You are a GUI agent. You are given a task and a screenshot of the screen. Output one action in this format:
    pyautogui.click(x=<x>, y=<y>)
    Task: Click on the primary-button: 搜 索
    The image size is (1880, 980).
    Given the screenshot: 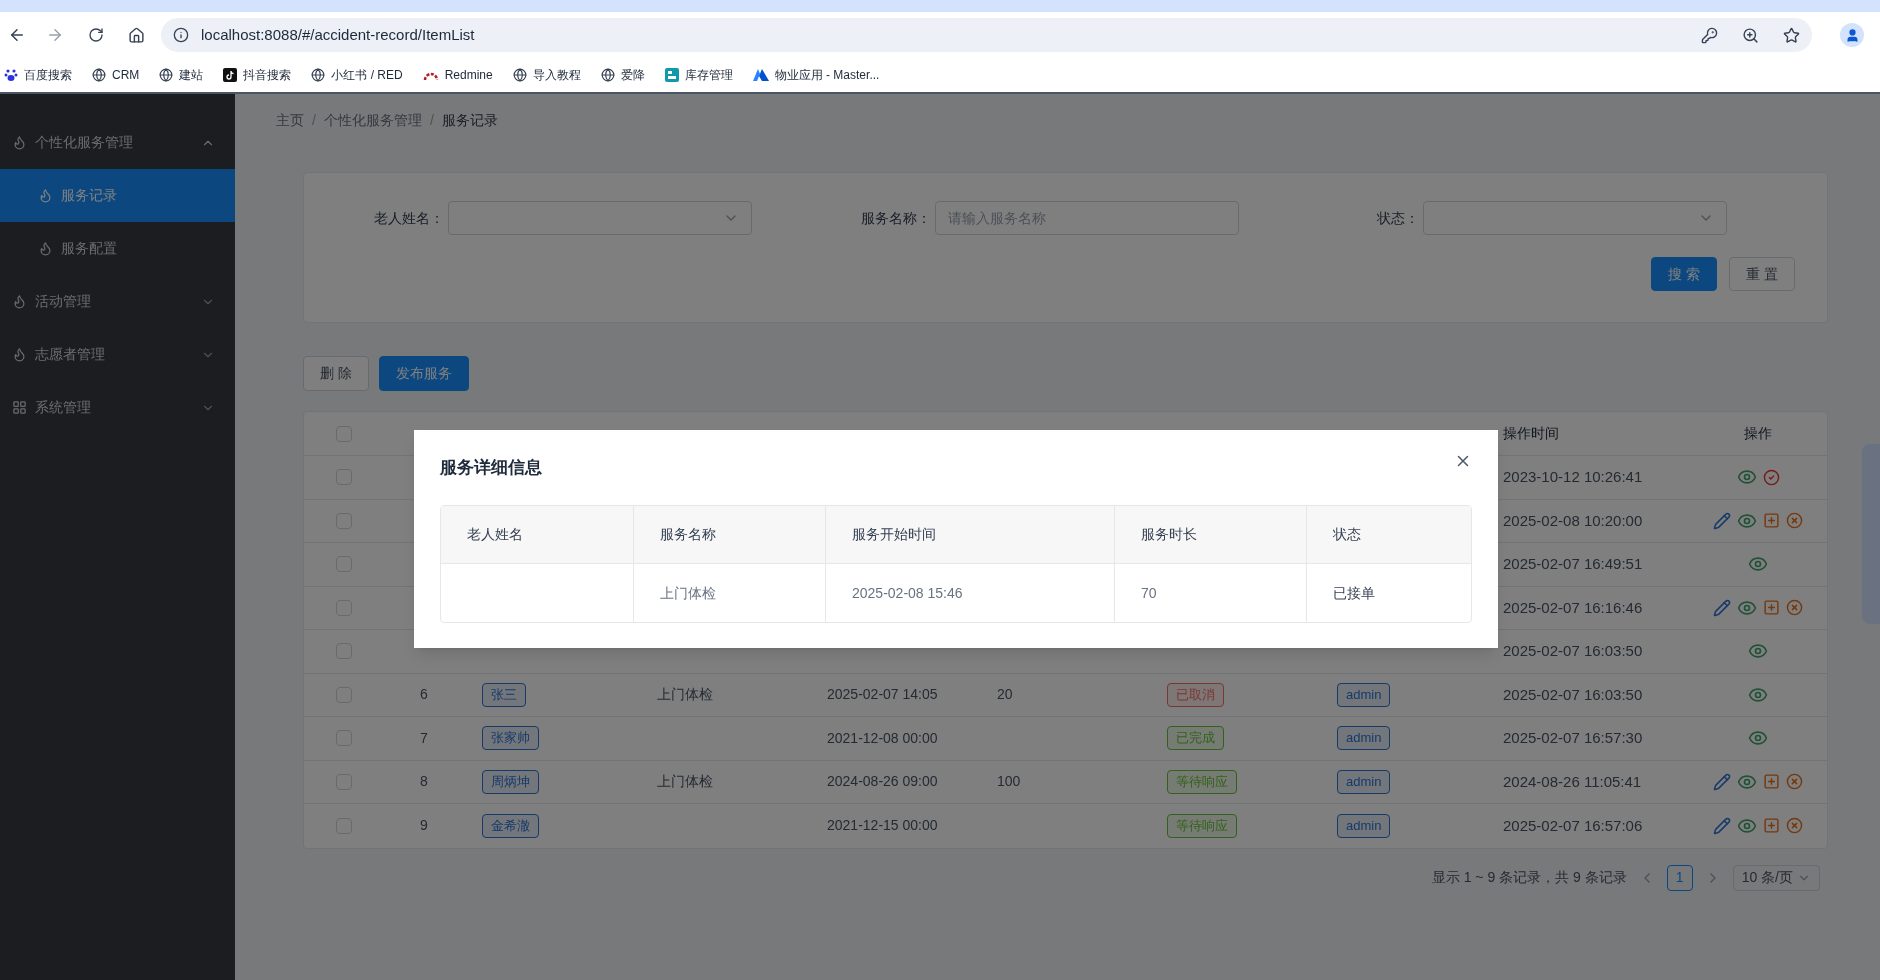 What is the action you would take?
    pyautogui.click(x=1684, y=274)
    